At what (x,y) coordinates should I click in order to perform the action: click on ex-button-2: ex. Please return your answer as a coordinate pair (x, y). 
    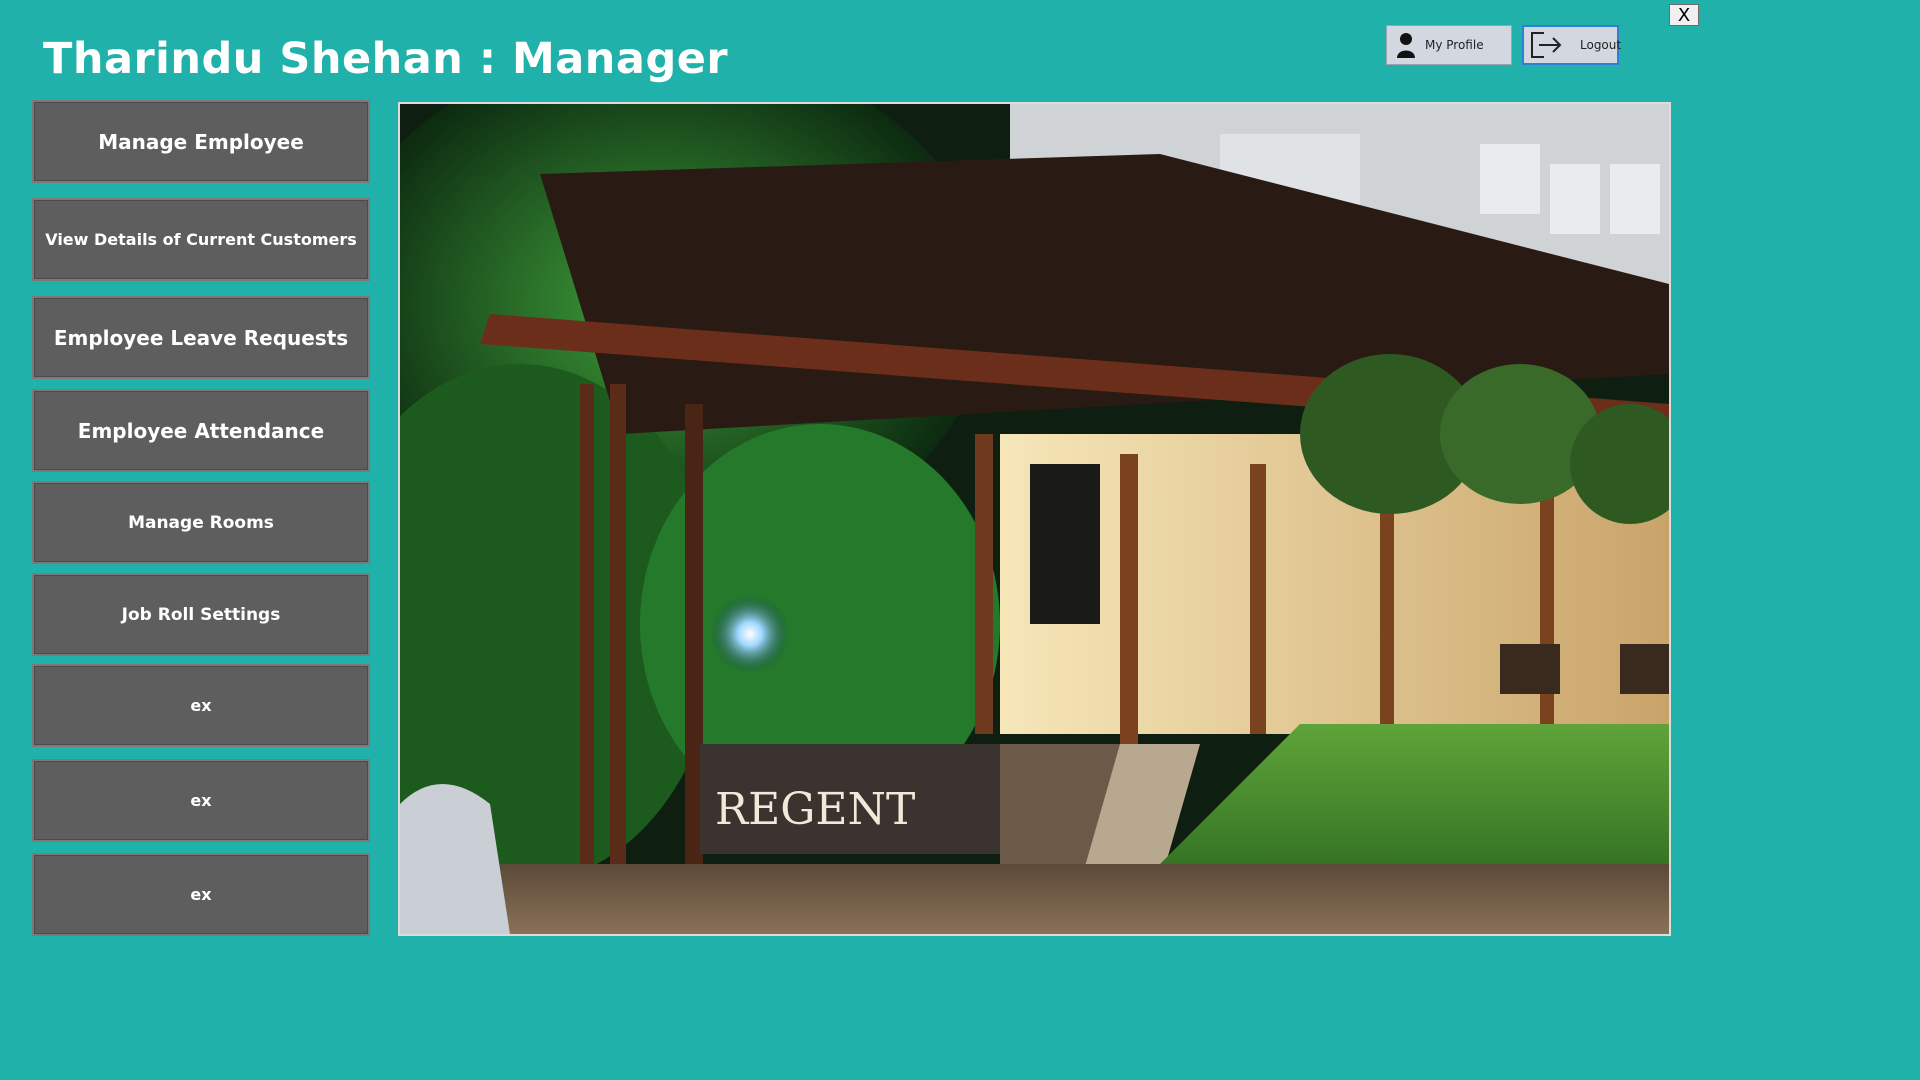
    Looking at the image, I should click on (201, 800).